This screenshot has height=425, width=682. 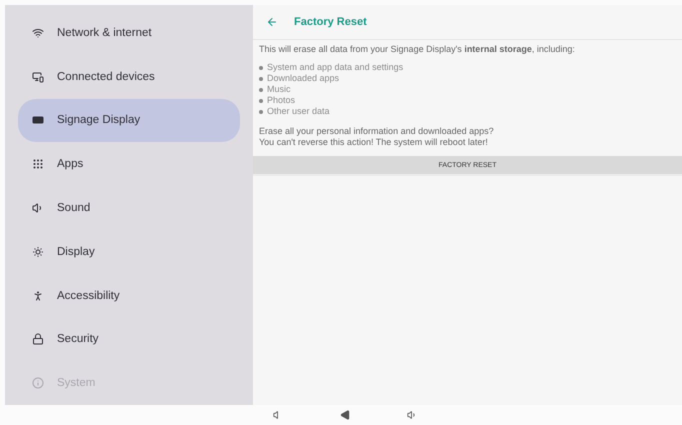 What do you see at coordinates (38, 76) in the screenshot?
I see `devices-icon` at bounding box center [38, 76].